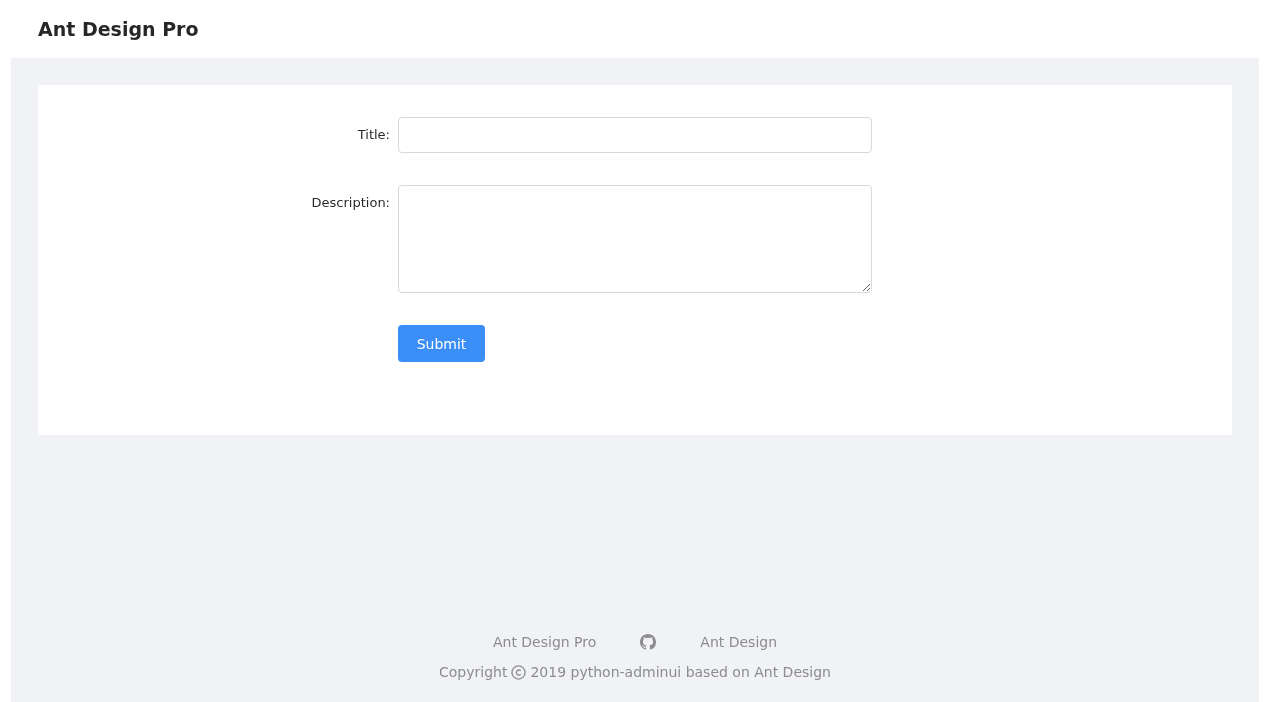 The image size is (1270, 702). What do you see at coordinates (373, 135) in the screenshot?
I see `field-label: Title:` at bounding box center [373, 135].